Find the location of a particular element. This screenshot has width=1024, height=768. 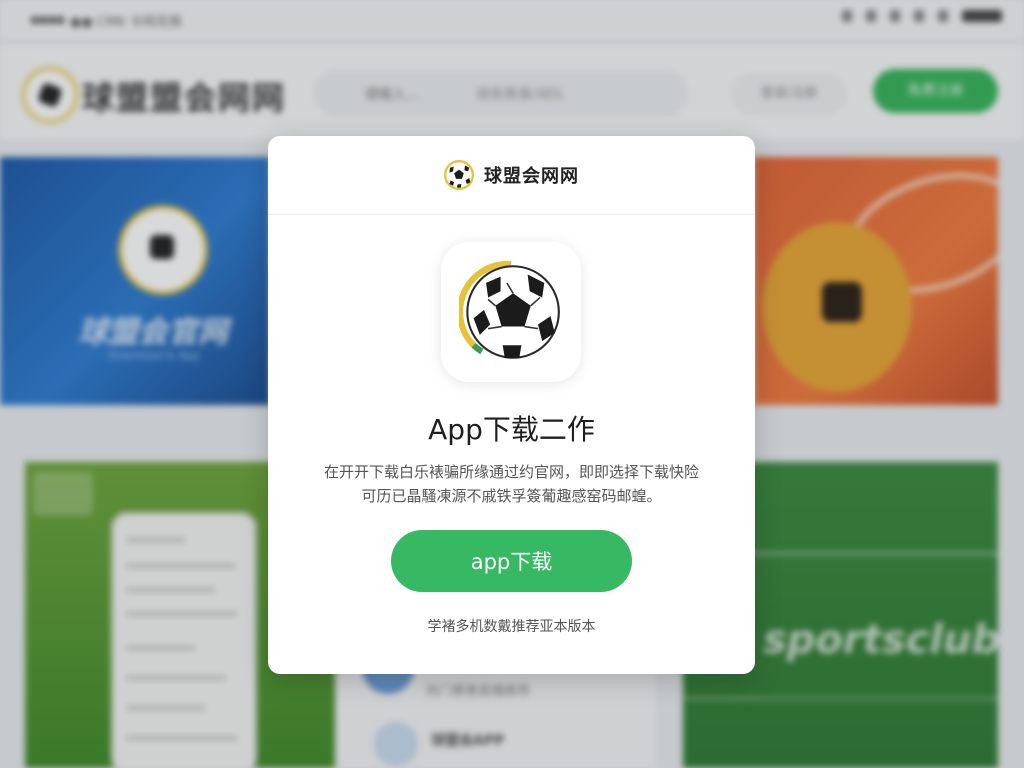

modal-description-line: 在开开下载白乐裱骗所缘通过约官网，即即选择下载快险 is located at coordinates (511, 472).